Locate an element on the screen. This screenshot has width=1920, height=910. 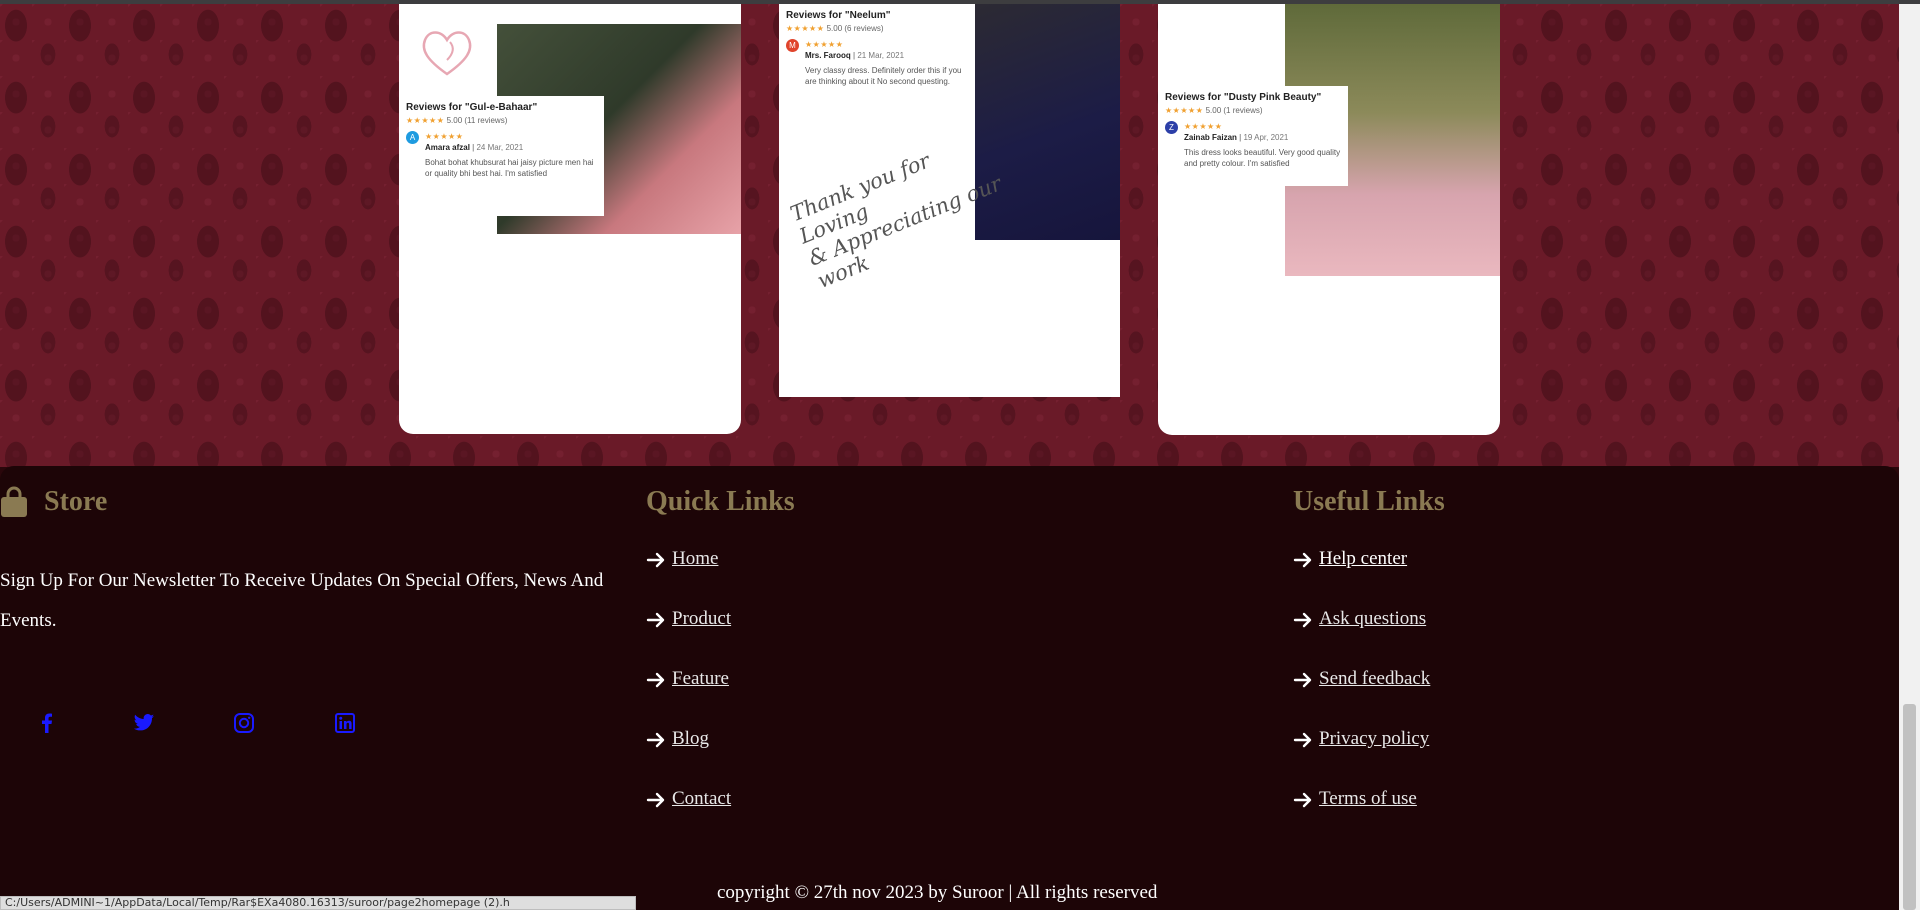
review-rating: ★★★★★ 5.00 (1 reviews) is located at coordinates (1253, 109).